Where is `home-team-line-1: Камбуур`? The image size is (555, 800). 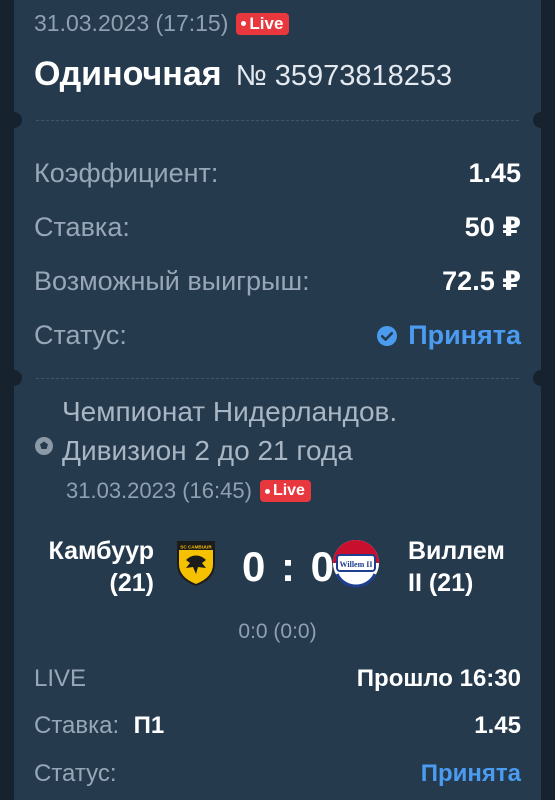 home-team-line-1: Камбуур is located at coordinates (101, 551).